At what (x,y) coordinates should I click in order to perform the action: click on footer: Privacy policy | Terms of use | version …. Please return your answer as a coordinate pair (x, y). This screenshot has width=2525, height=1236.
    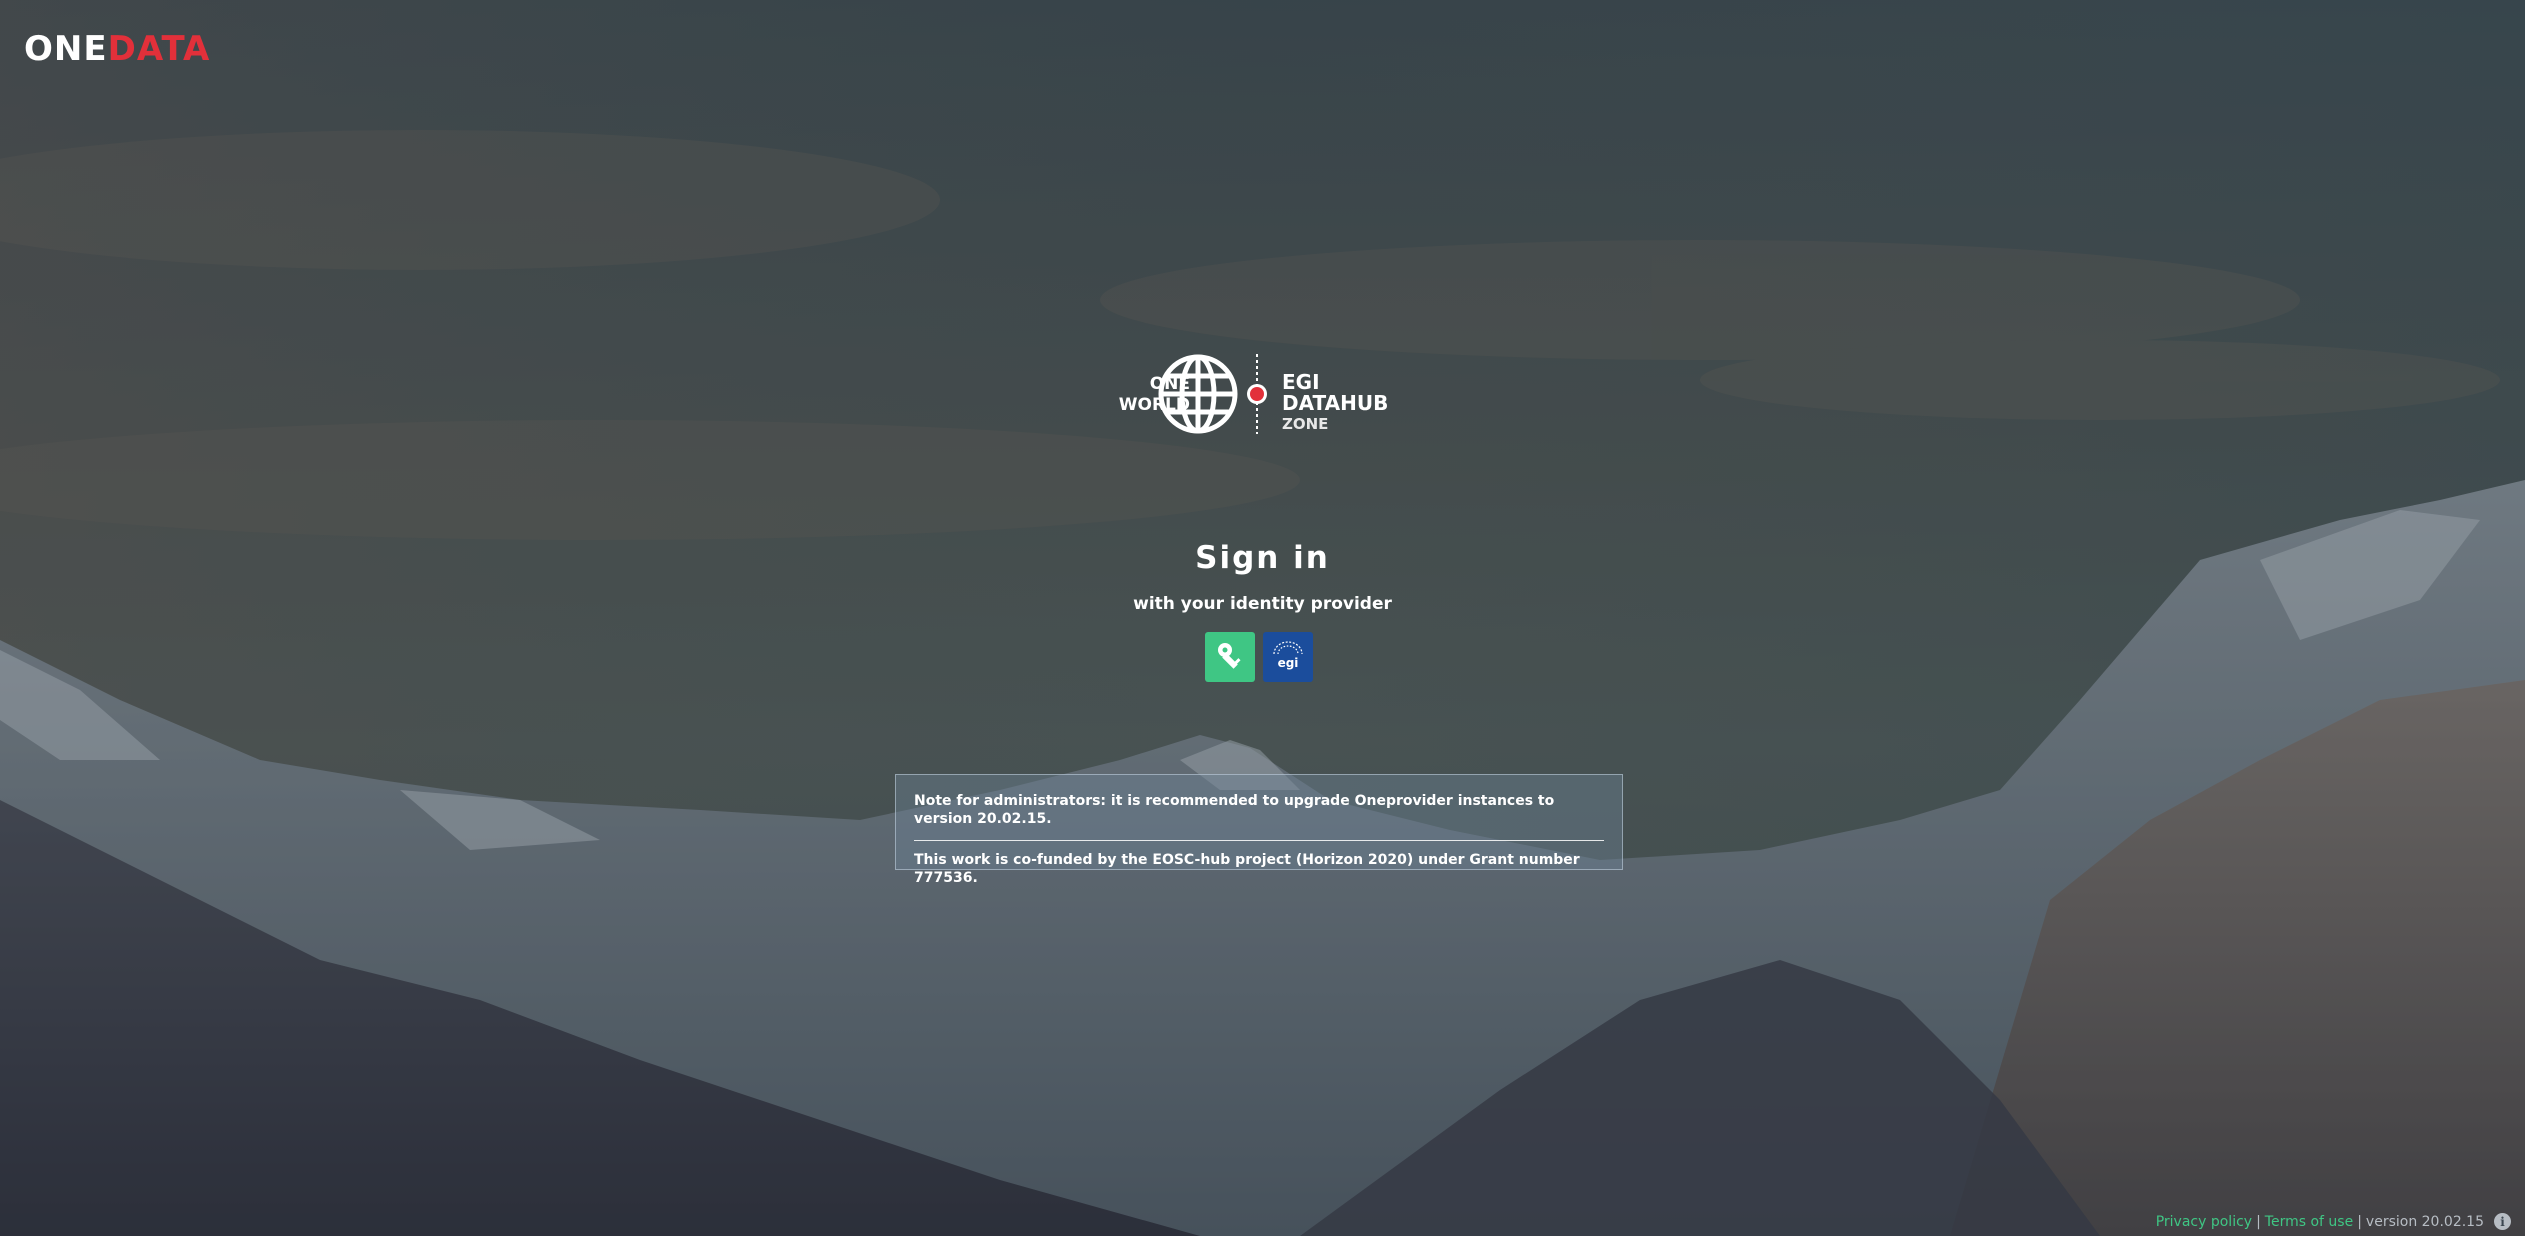
    Looking at the image, I should click on (2333, 1221).